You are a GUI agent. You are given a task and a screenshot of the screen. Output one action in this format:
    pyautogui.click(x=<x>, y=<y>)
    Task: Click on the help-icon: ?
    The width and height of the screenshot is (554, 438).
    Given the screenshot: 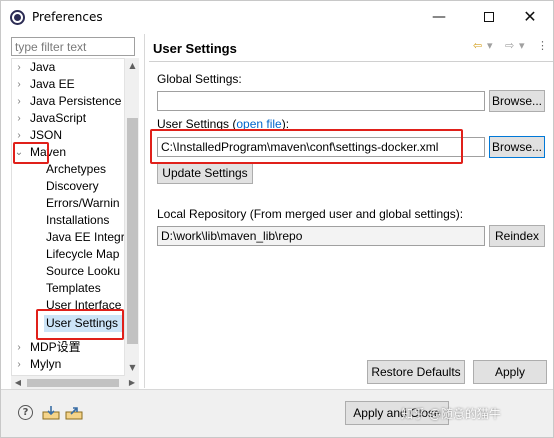 What is the action you would take?
    pyautogui.click(x=25, y=412)
    